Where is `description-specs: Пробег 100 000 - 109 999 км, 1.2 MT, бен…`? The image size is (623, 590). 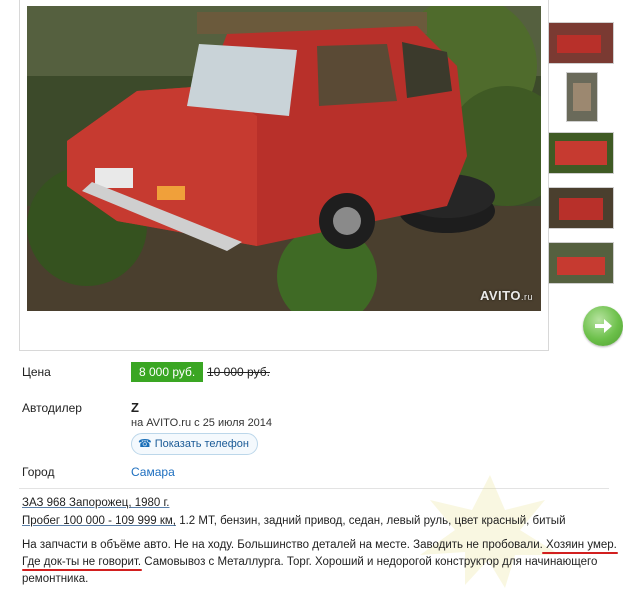 description-specs: Пробег 100 000 - 109 999 км, 1.2 MT, бен… is located at coordinates (294, 521).